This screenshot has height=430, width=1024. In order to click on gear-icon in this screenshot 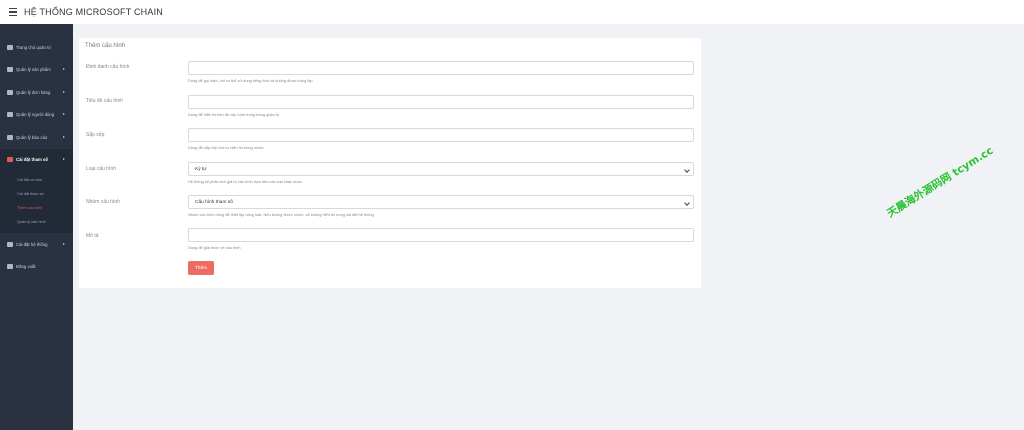, I will do `click(10, 244)`.